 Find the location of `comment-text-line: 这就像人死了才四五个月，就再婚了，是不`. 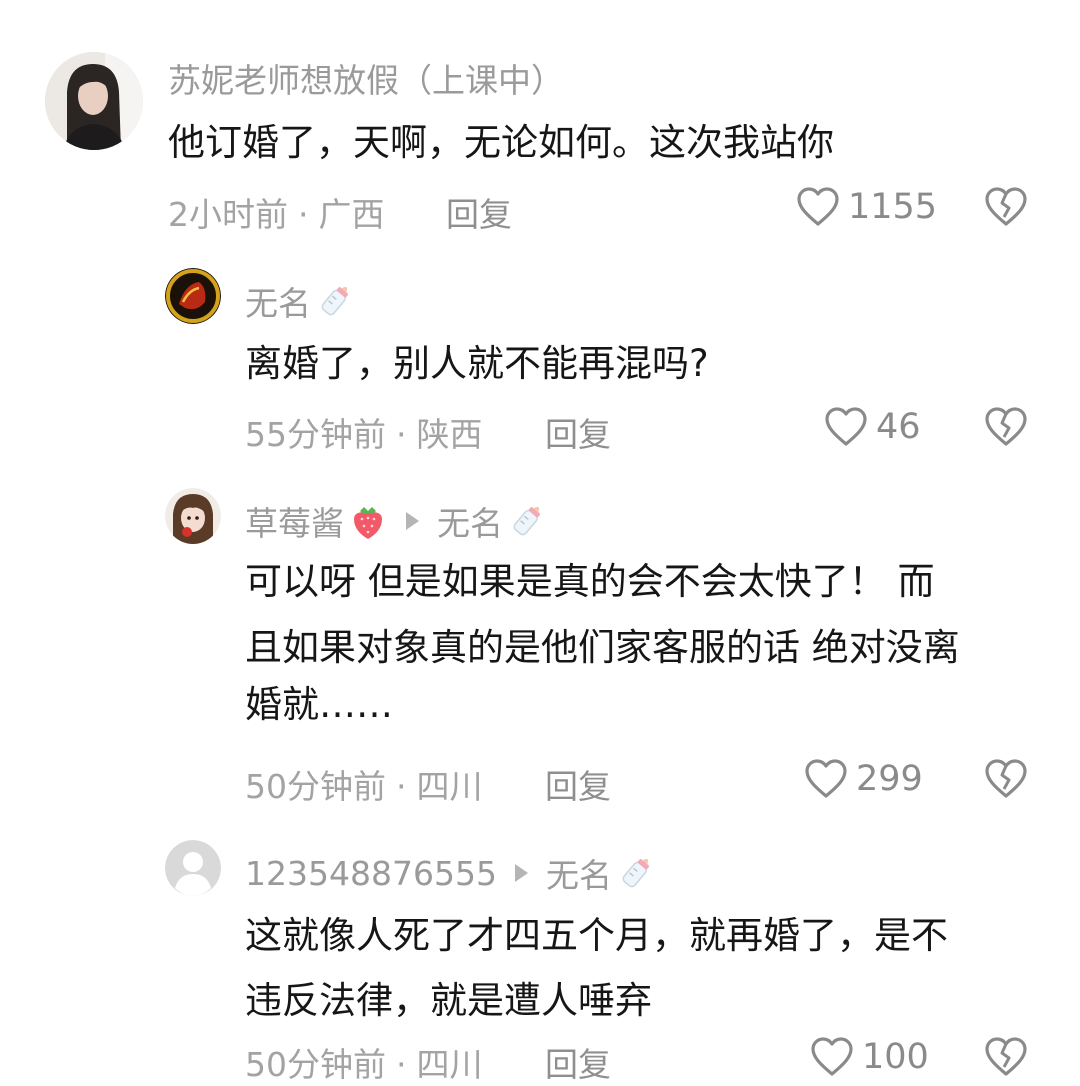

comment-text-line: 这就像人死了才四五个月，就再婚了，是不 is located at coordinates (596, 935).